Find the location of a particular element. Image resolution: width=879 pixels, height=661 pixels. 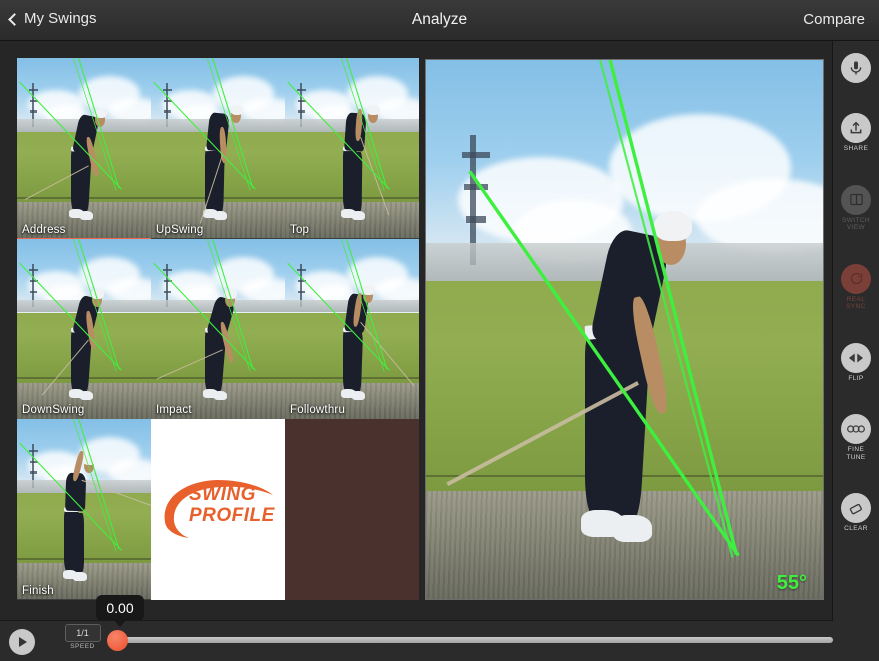

tool-flip: FLIP is located at coordinates (856, 362).